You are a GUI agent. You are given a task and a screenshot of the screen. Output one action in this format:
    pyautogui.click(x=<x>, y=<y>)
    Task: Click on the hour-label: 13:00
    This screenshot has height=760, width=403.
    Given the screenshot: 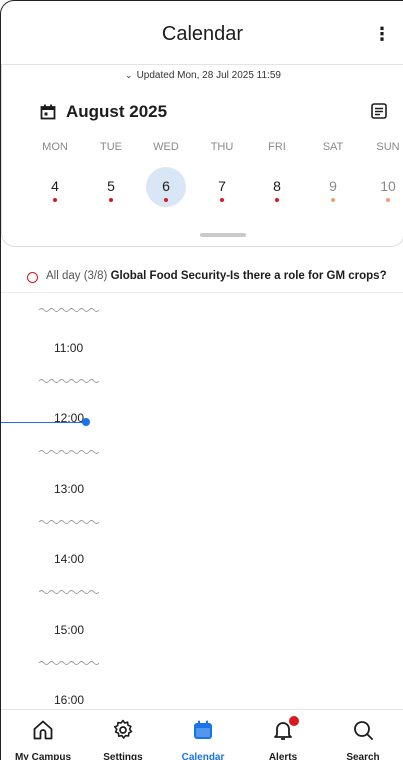 What is the action you would take?
    pyautogui.click(x=69, y=489)
    